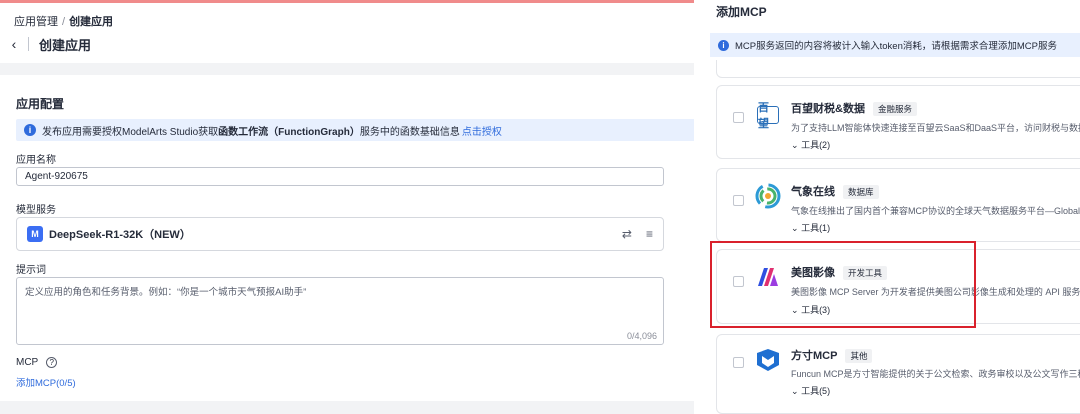 The image size is (1080, 414). What do you see at coordinates (814, 356) in the screenshot?
I see `mcp-item-name: 方寸MCP` at bounding box center [814, 356].